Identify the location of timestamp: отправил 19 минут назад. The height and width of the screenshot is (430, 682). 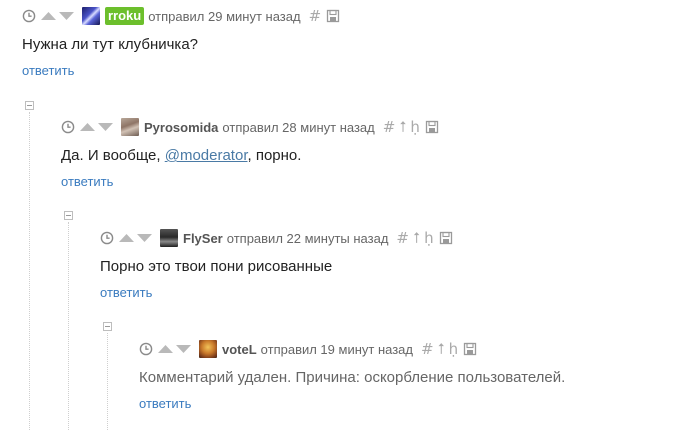
(336, 349).